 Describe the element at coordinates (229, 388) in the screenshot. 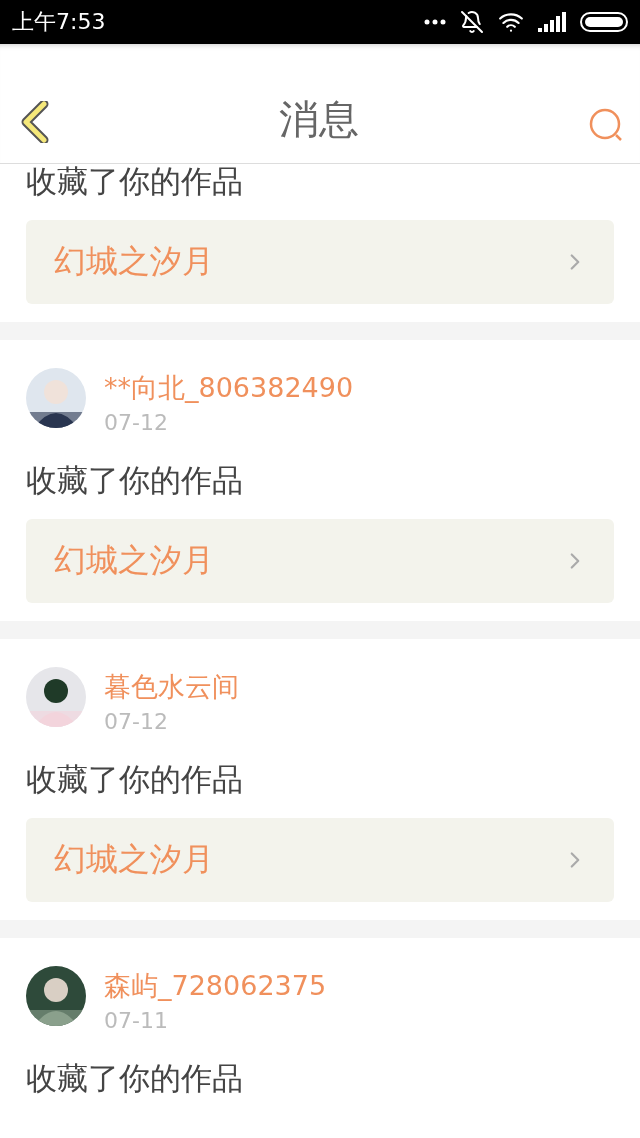

I see `user-name: **向北_806382490` at that location.